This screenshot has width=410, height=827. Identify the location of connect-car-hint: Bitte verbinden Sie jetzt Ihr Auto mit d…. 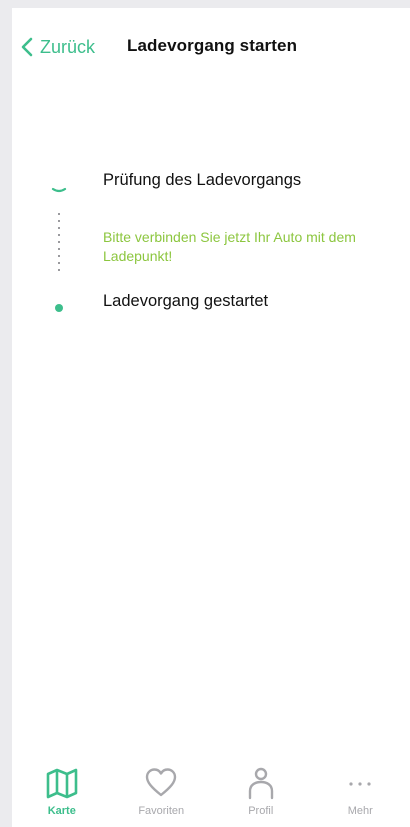
(229, 246).